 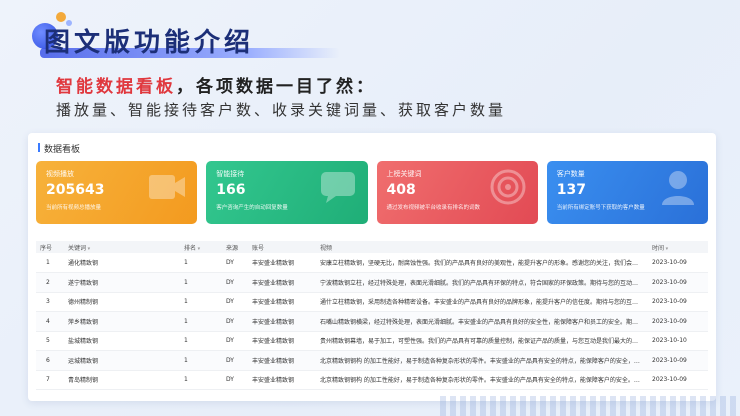 I want to click on cell-keyword: 青岛精制钢, so click(x=122, y=380).